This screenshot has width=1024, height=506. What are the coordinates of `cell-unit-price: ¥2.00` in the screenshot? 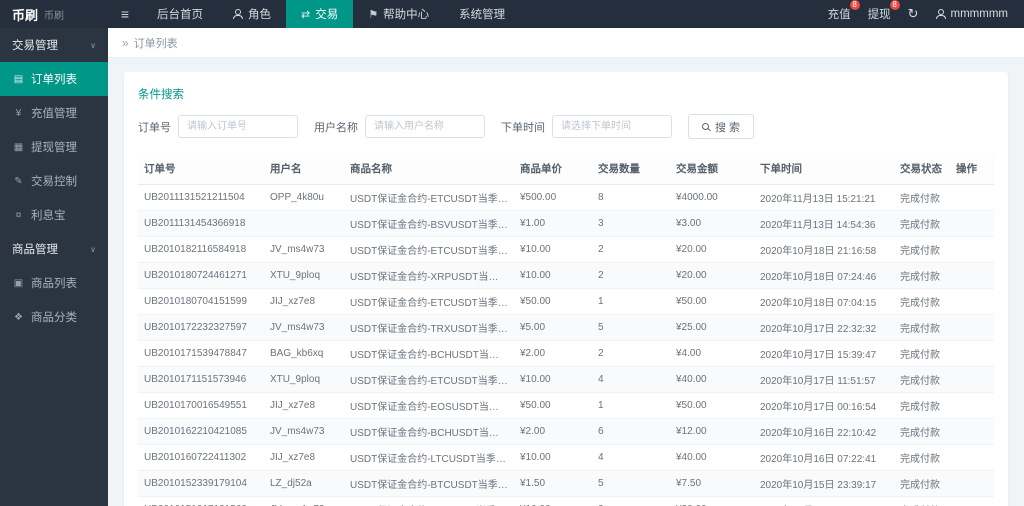 It's located at (553, 353).